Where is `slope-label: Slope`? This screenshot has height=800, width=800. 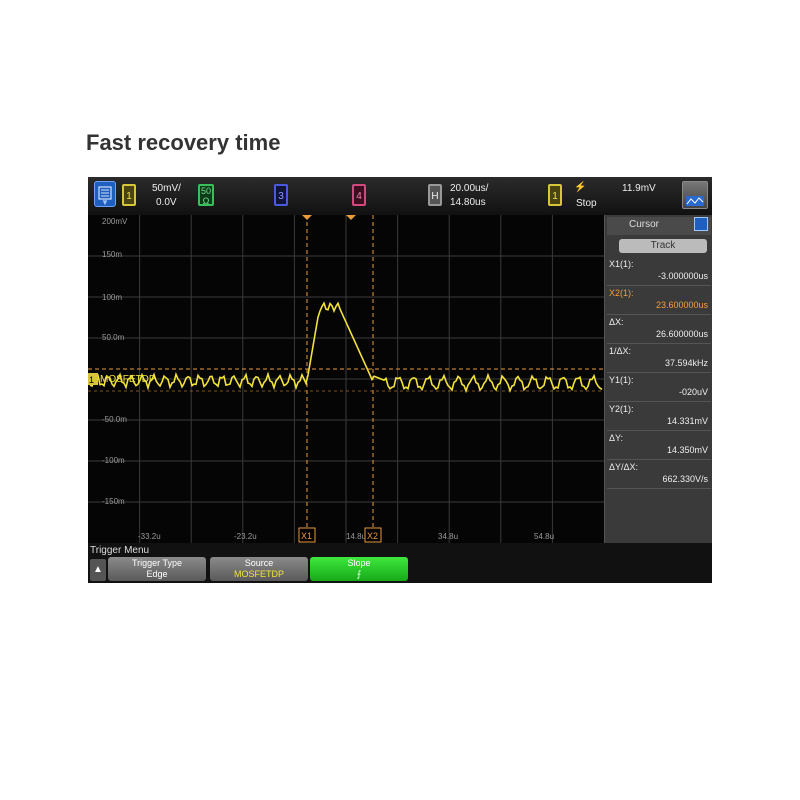
slope-label: Slope is located at coordinates (359, 563).